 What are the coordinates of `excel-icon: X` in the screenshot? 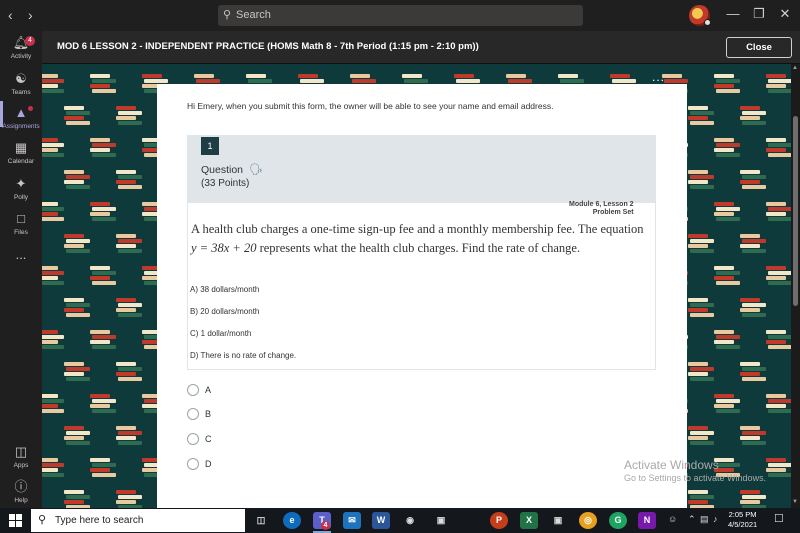 It's located at (529, 520).